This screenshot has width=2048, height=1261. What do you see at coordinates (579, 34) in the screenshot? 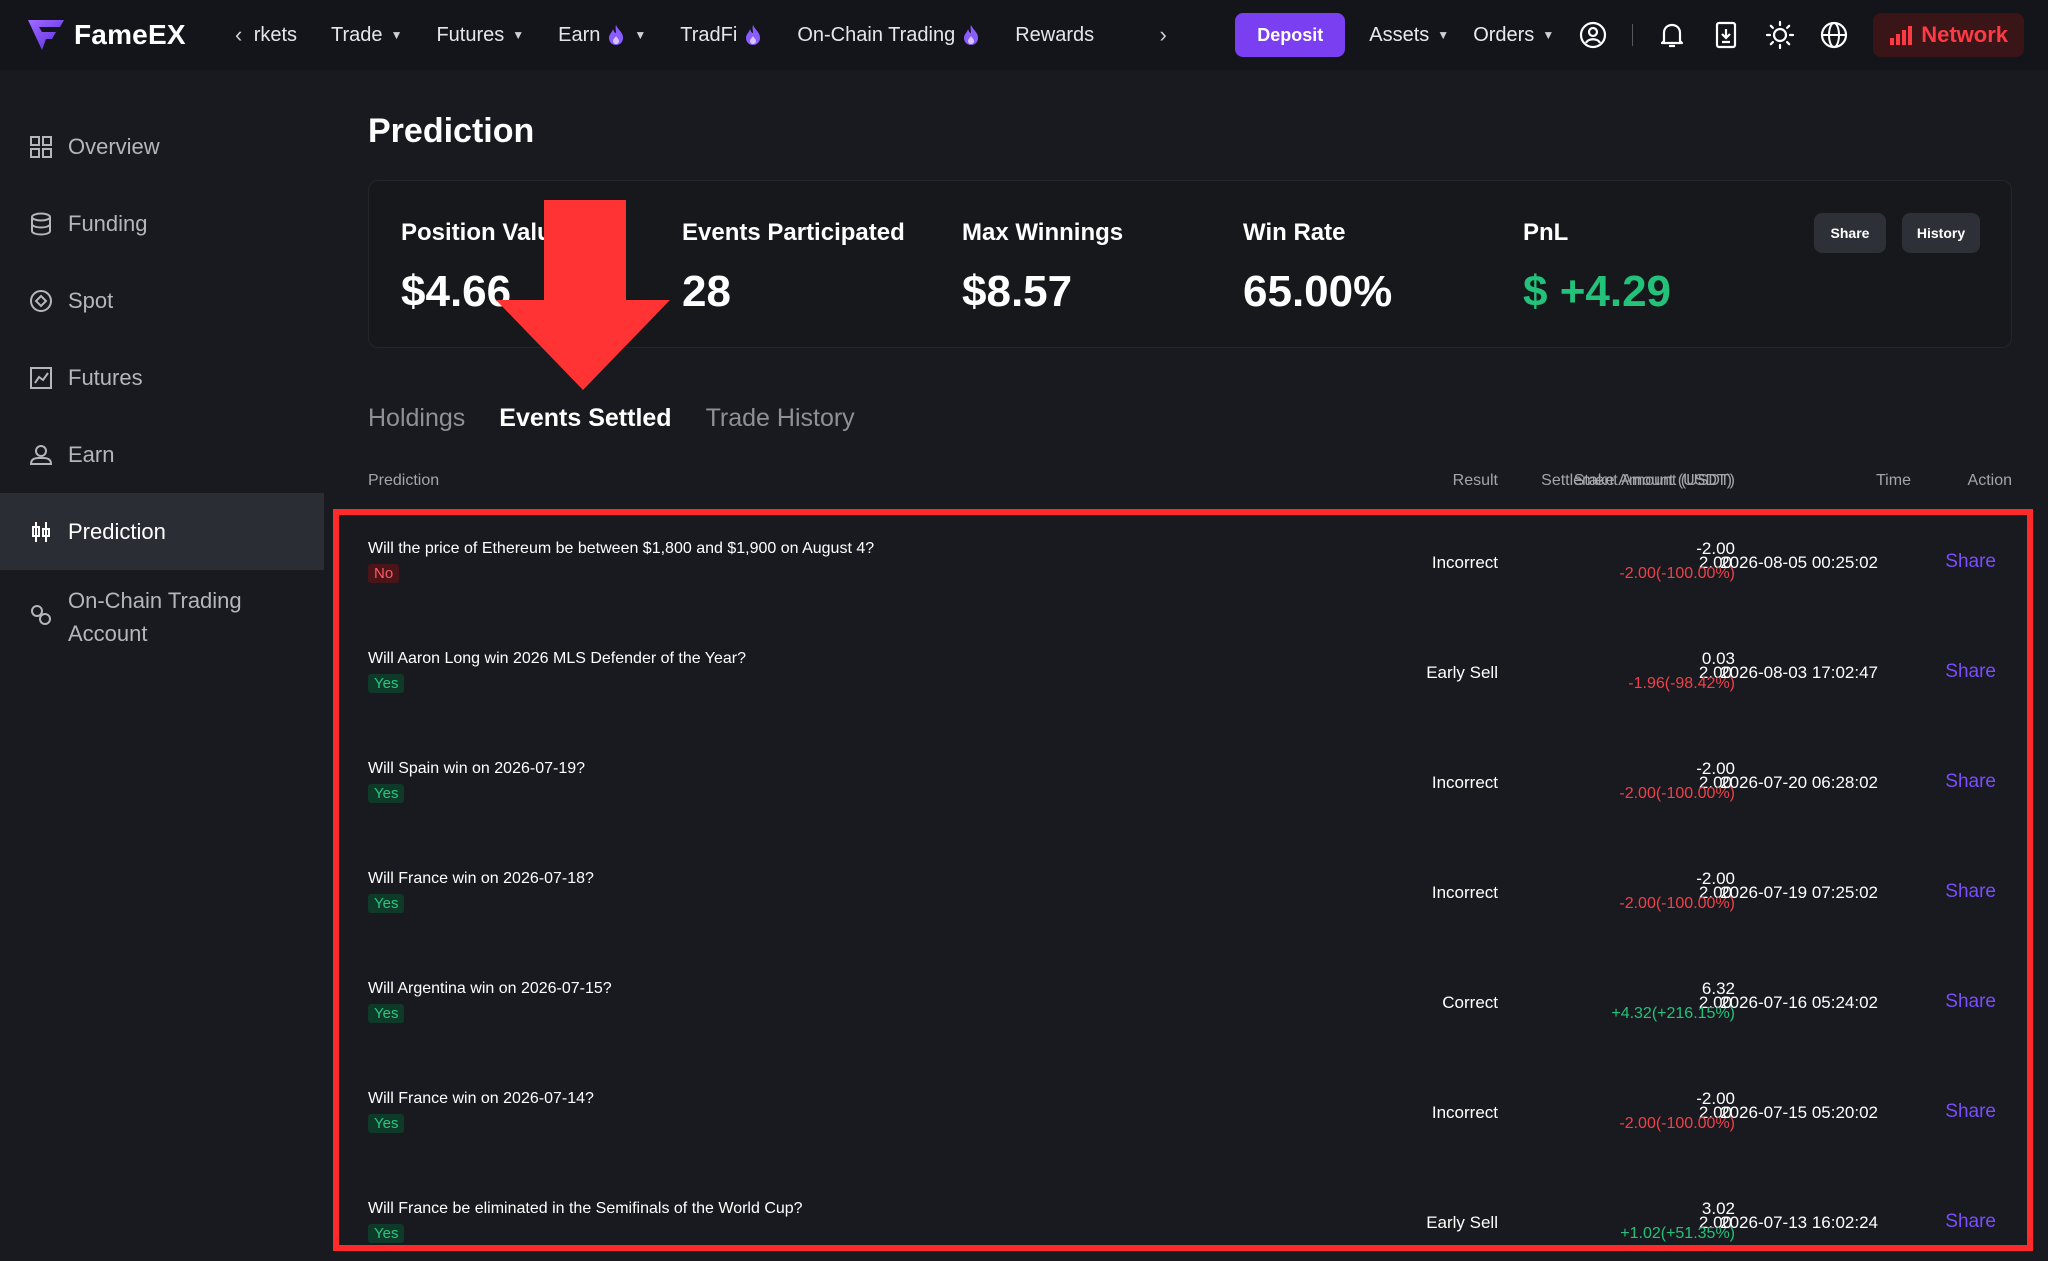
I see `nav-label: Earn` at bounding box center [579, 34].